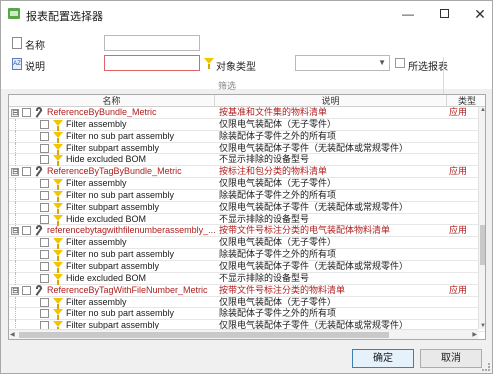 The image size is (493, 374). I want to click on document-icon, so click(17, 43).